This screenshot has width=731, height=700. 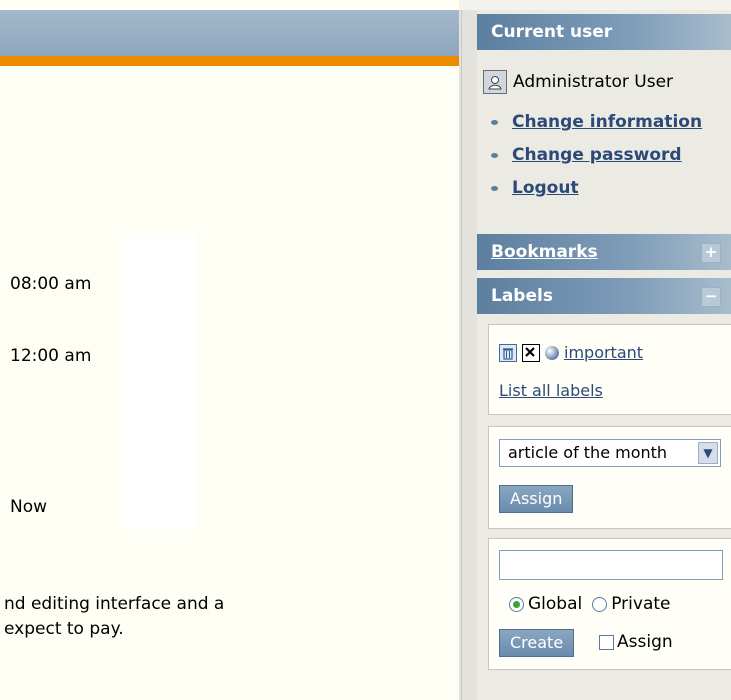 I want to click on change-password-item: Change password, so click(x=595, y=159).